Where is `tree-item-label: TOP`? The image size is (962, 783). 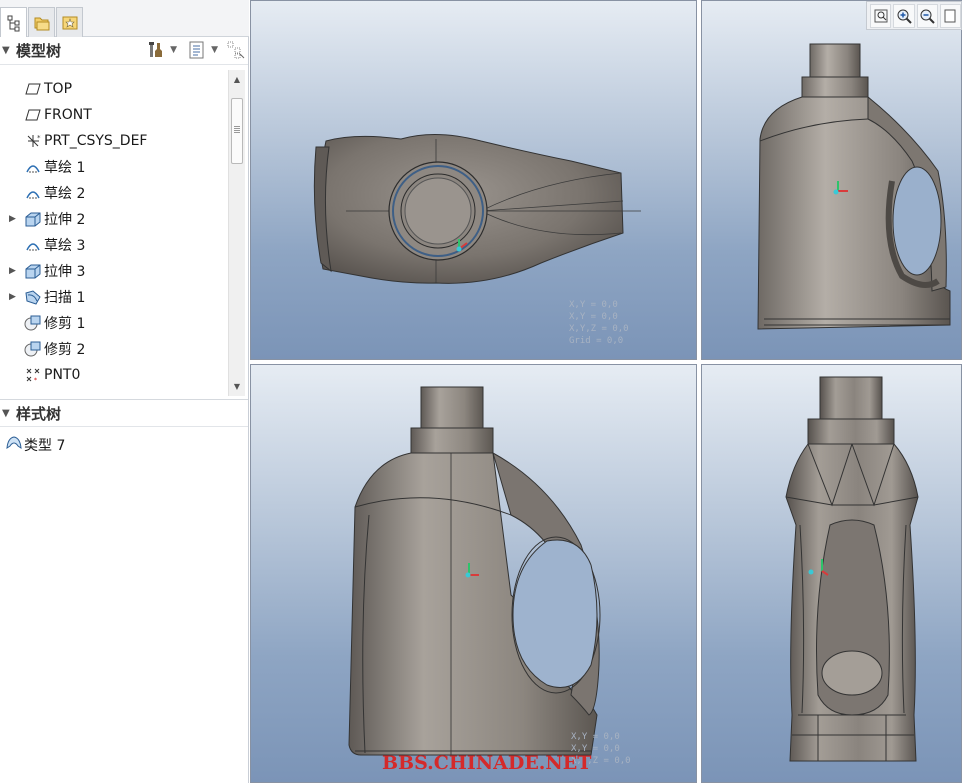
tree-item-label: TOP is located at coordinates (58, 89).